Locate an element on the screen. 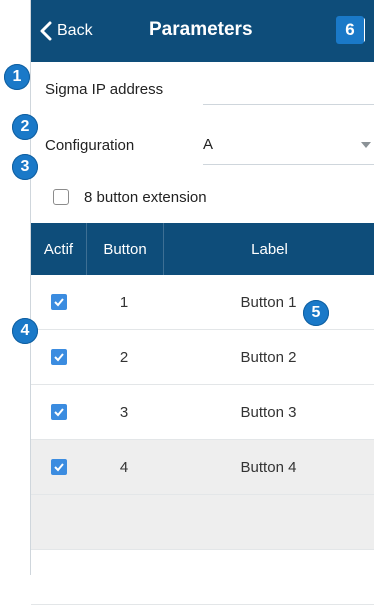 The height and width of the screenshot is (605, 374). back-button: Back is located at coordinates (66, 31).